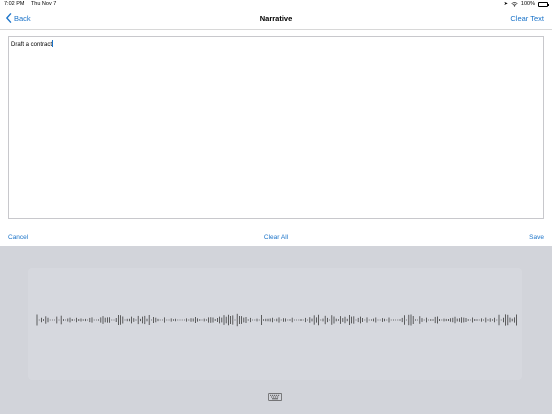 This screenshot has height=414, width=552. I want to click on clear-all-container: Clear All, so click(276, 237).